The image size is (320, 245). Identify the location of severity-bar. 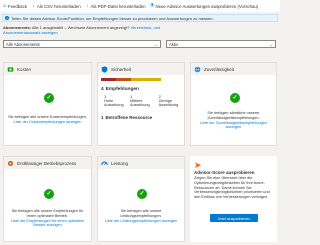
(131, 79).